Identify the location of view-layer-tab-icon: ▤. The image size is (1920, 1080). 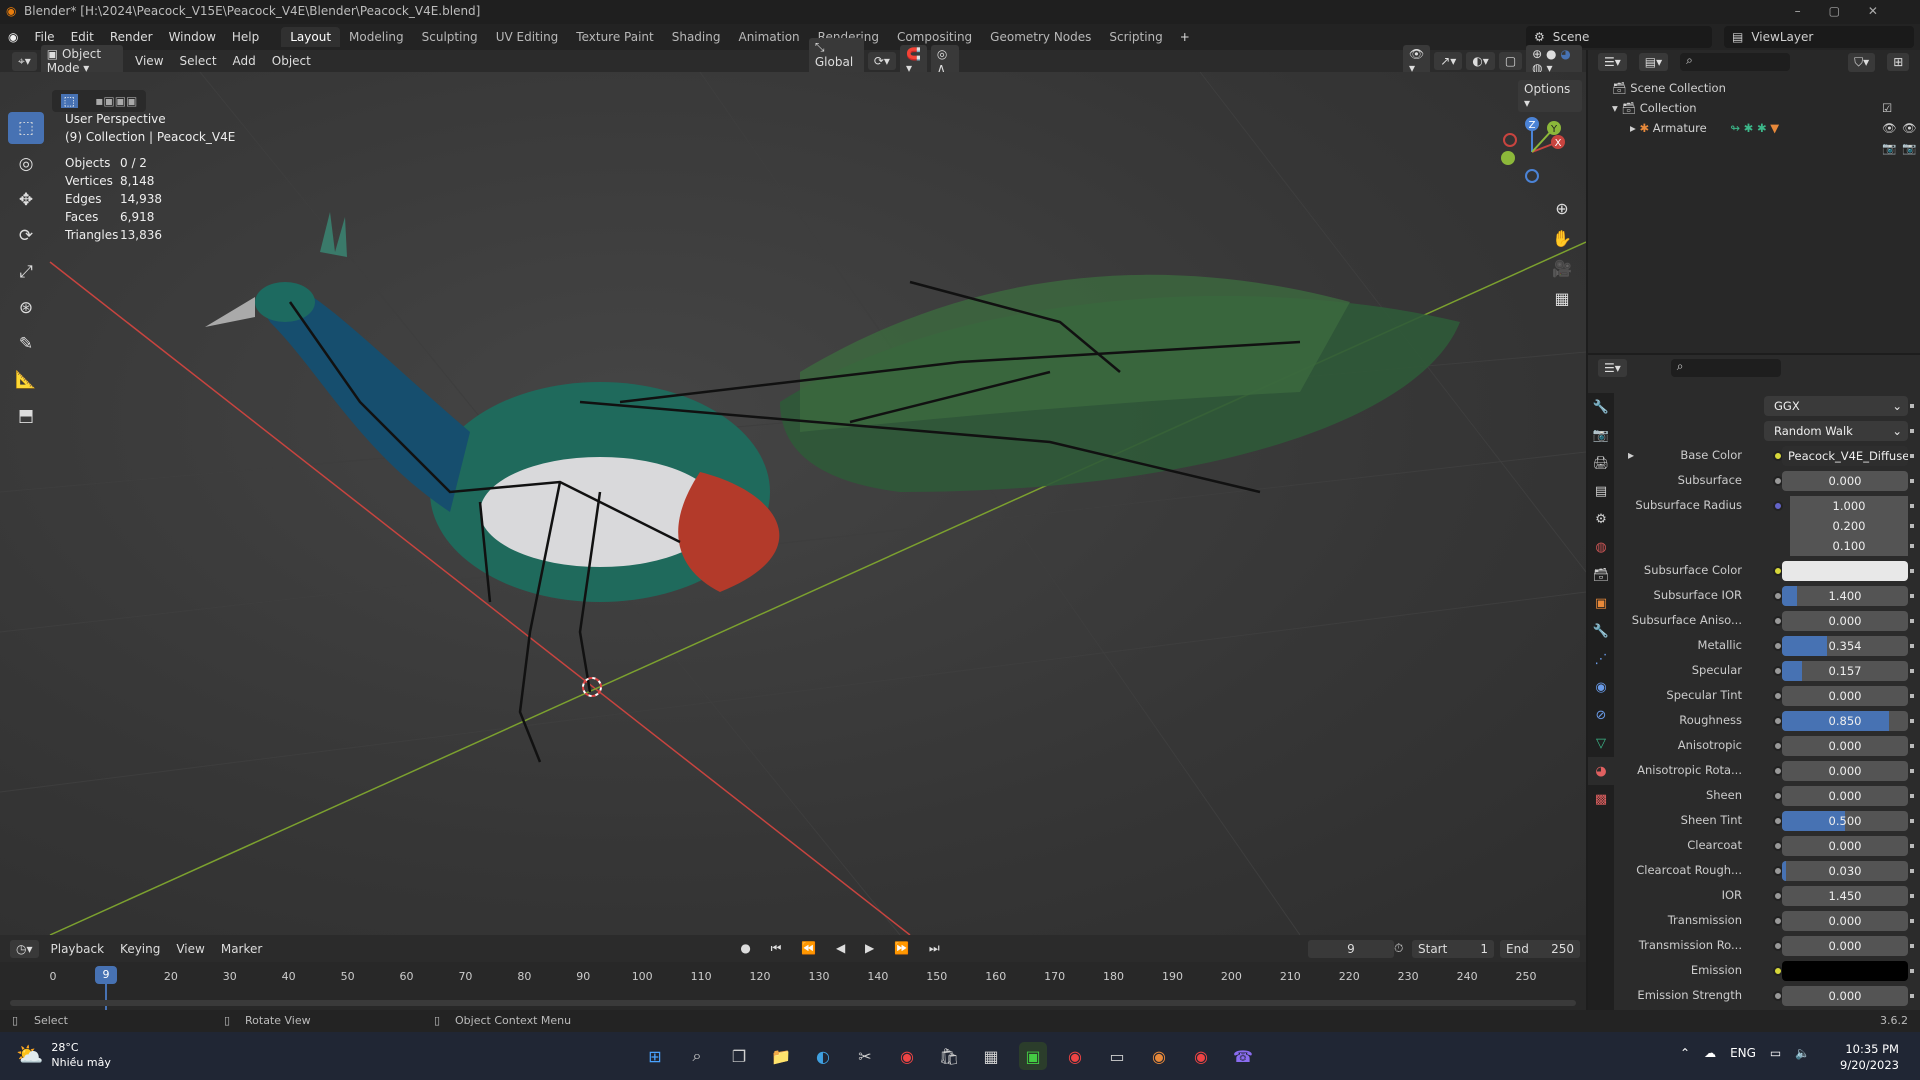
(1601, 491).